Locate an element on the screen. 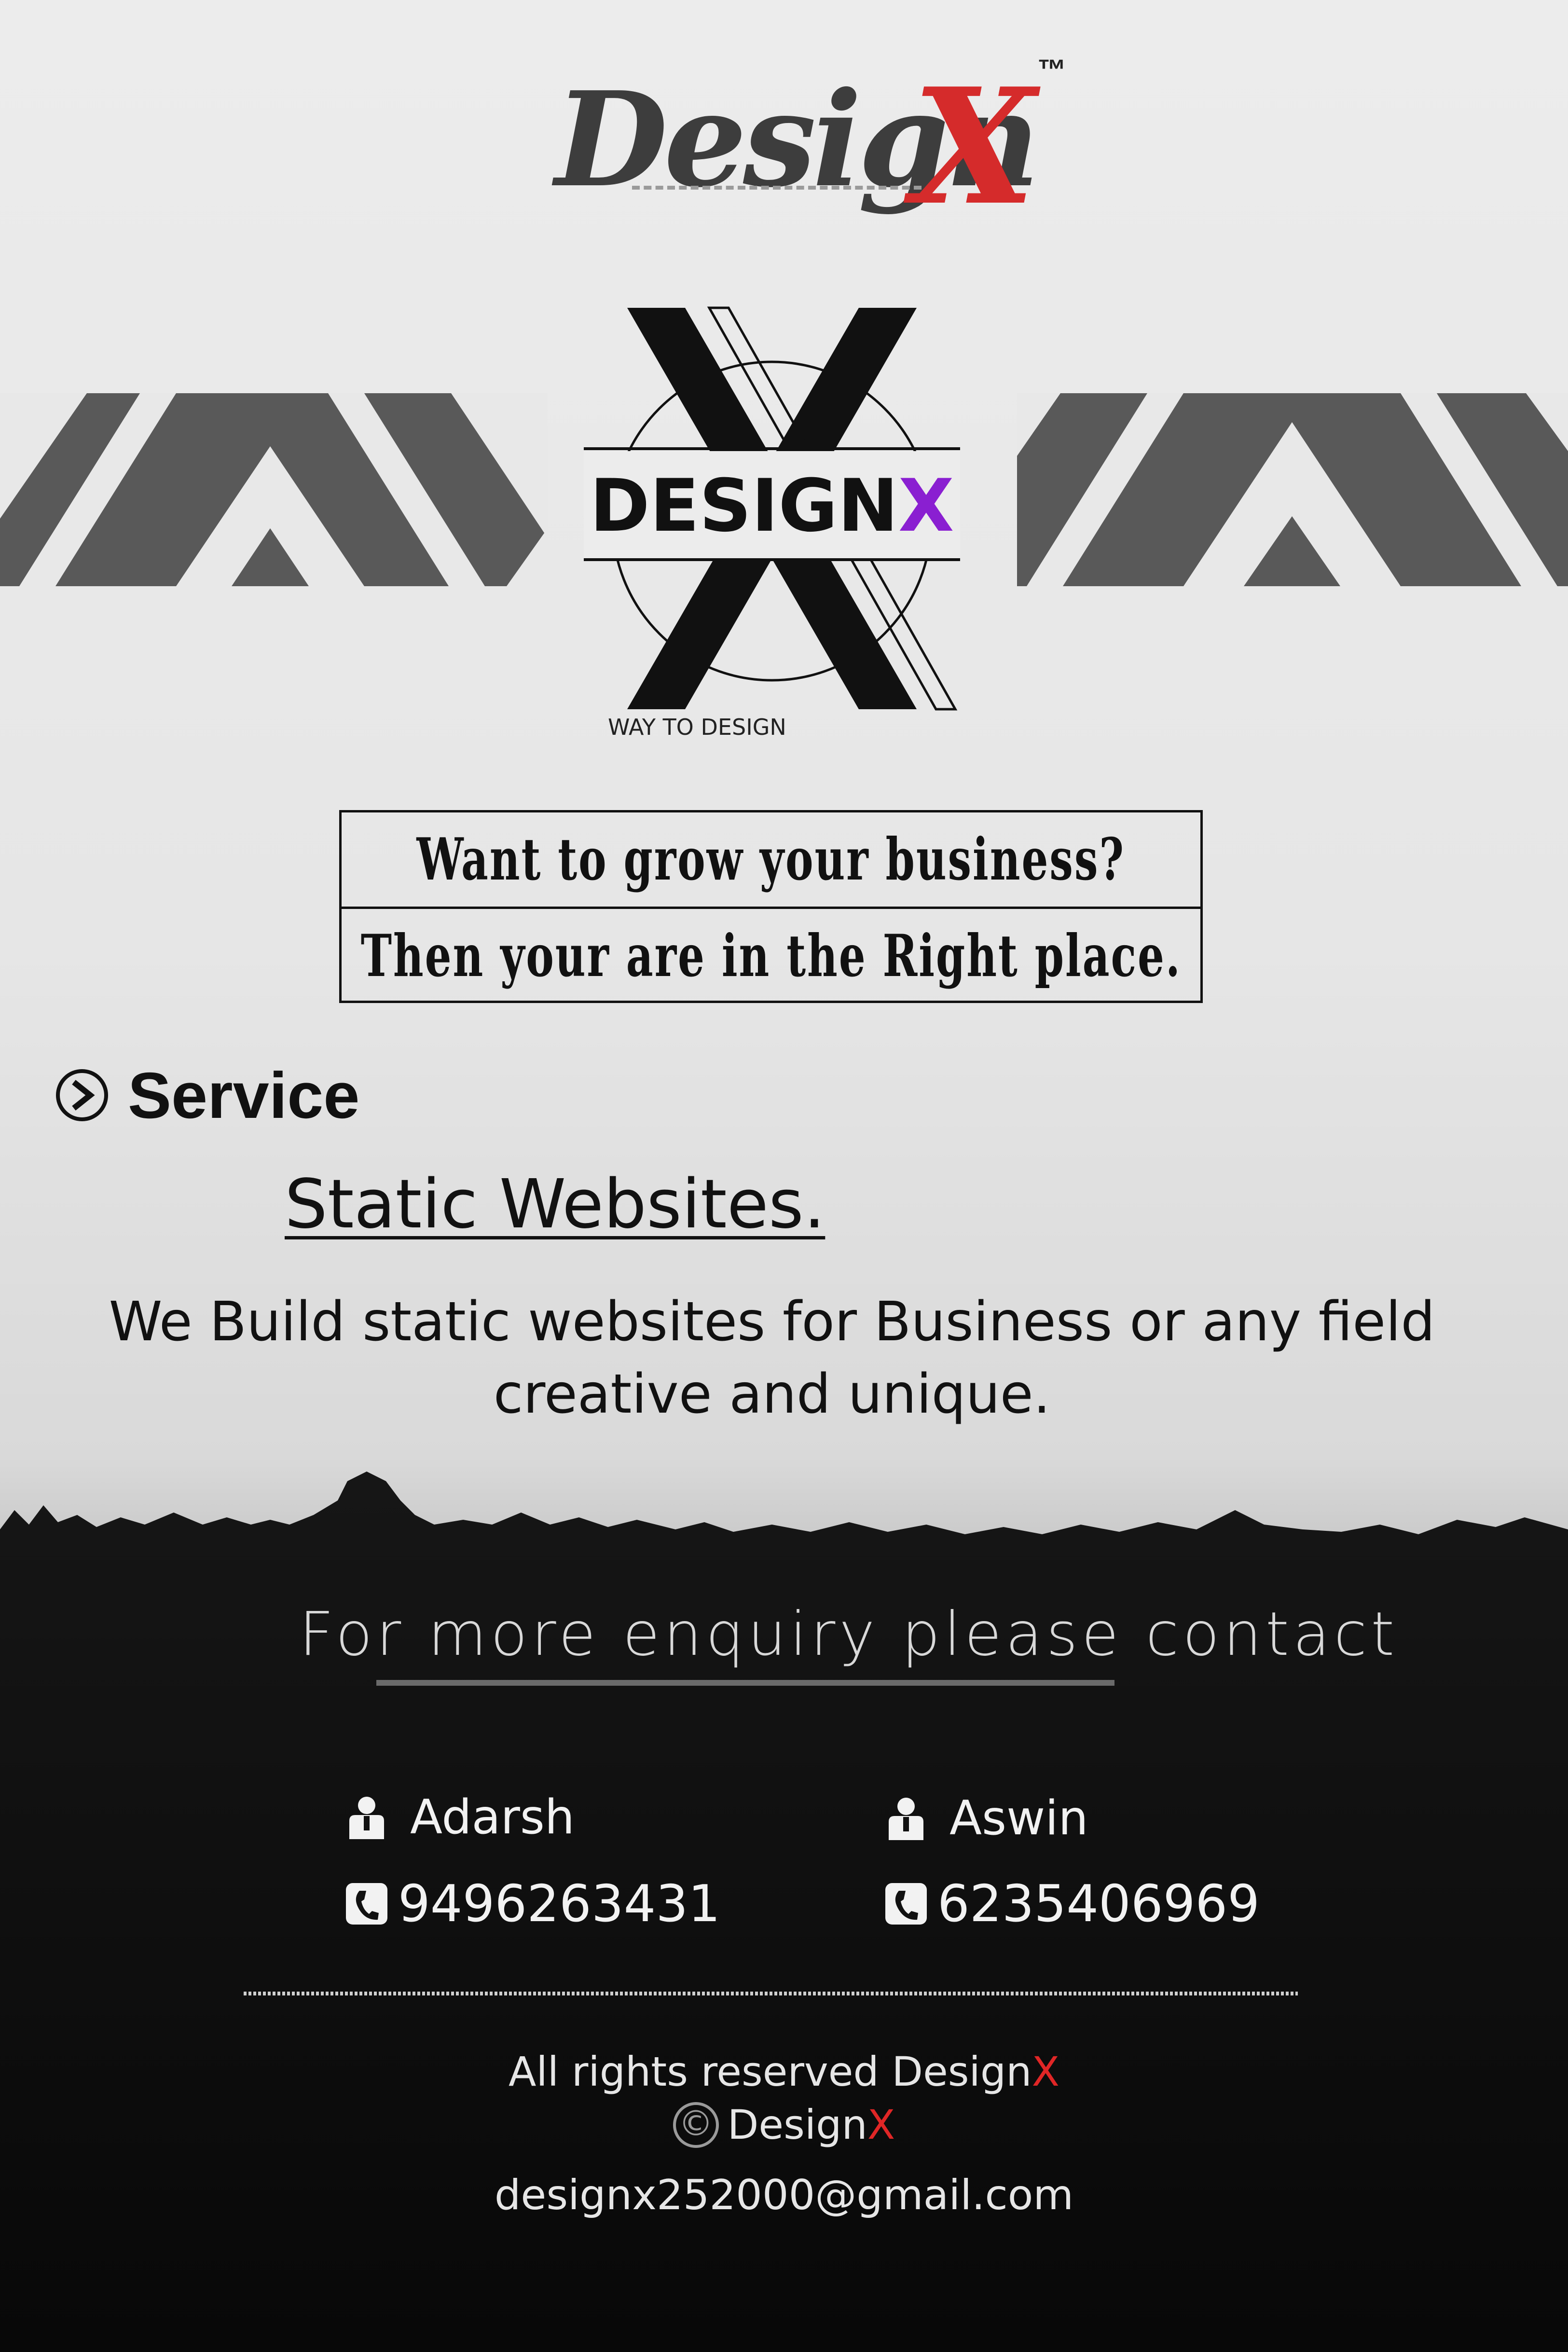 The width and height of the screenshot is (1568, 2352). arrow-right-circle-icon is located at coordinates (82, 1095).